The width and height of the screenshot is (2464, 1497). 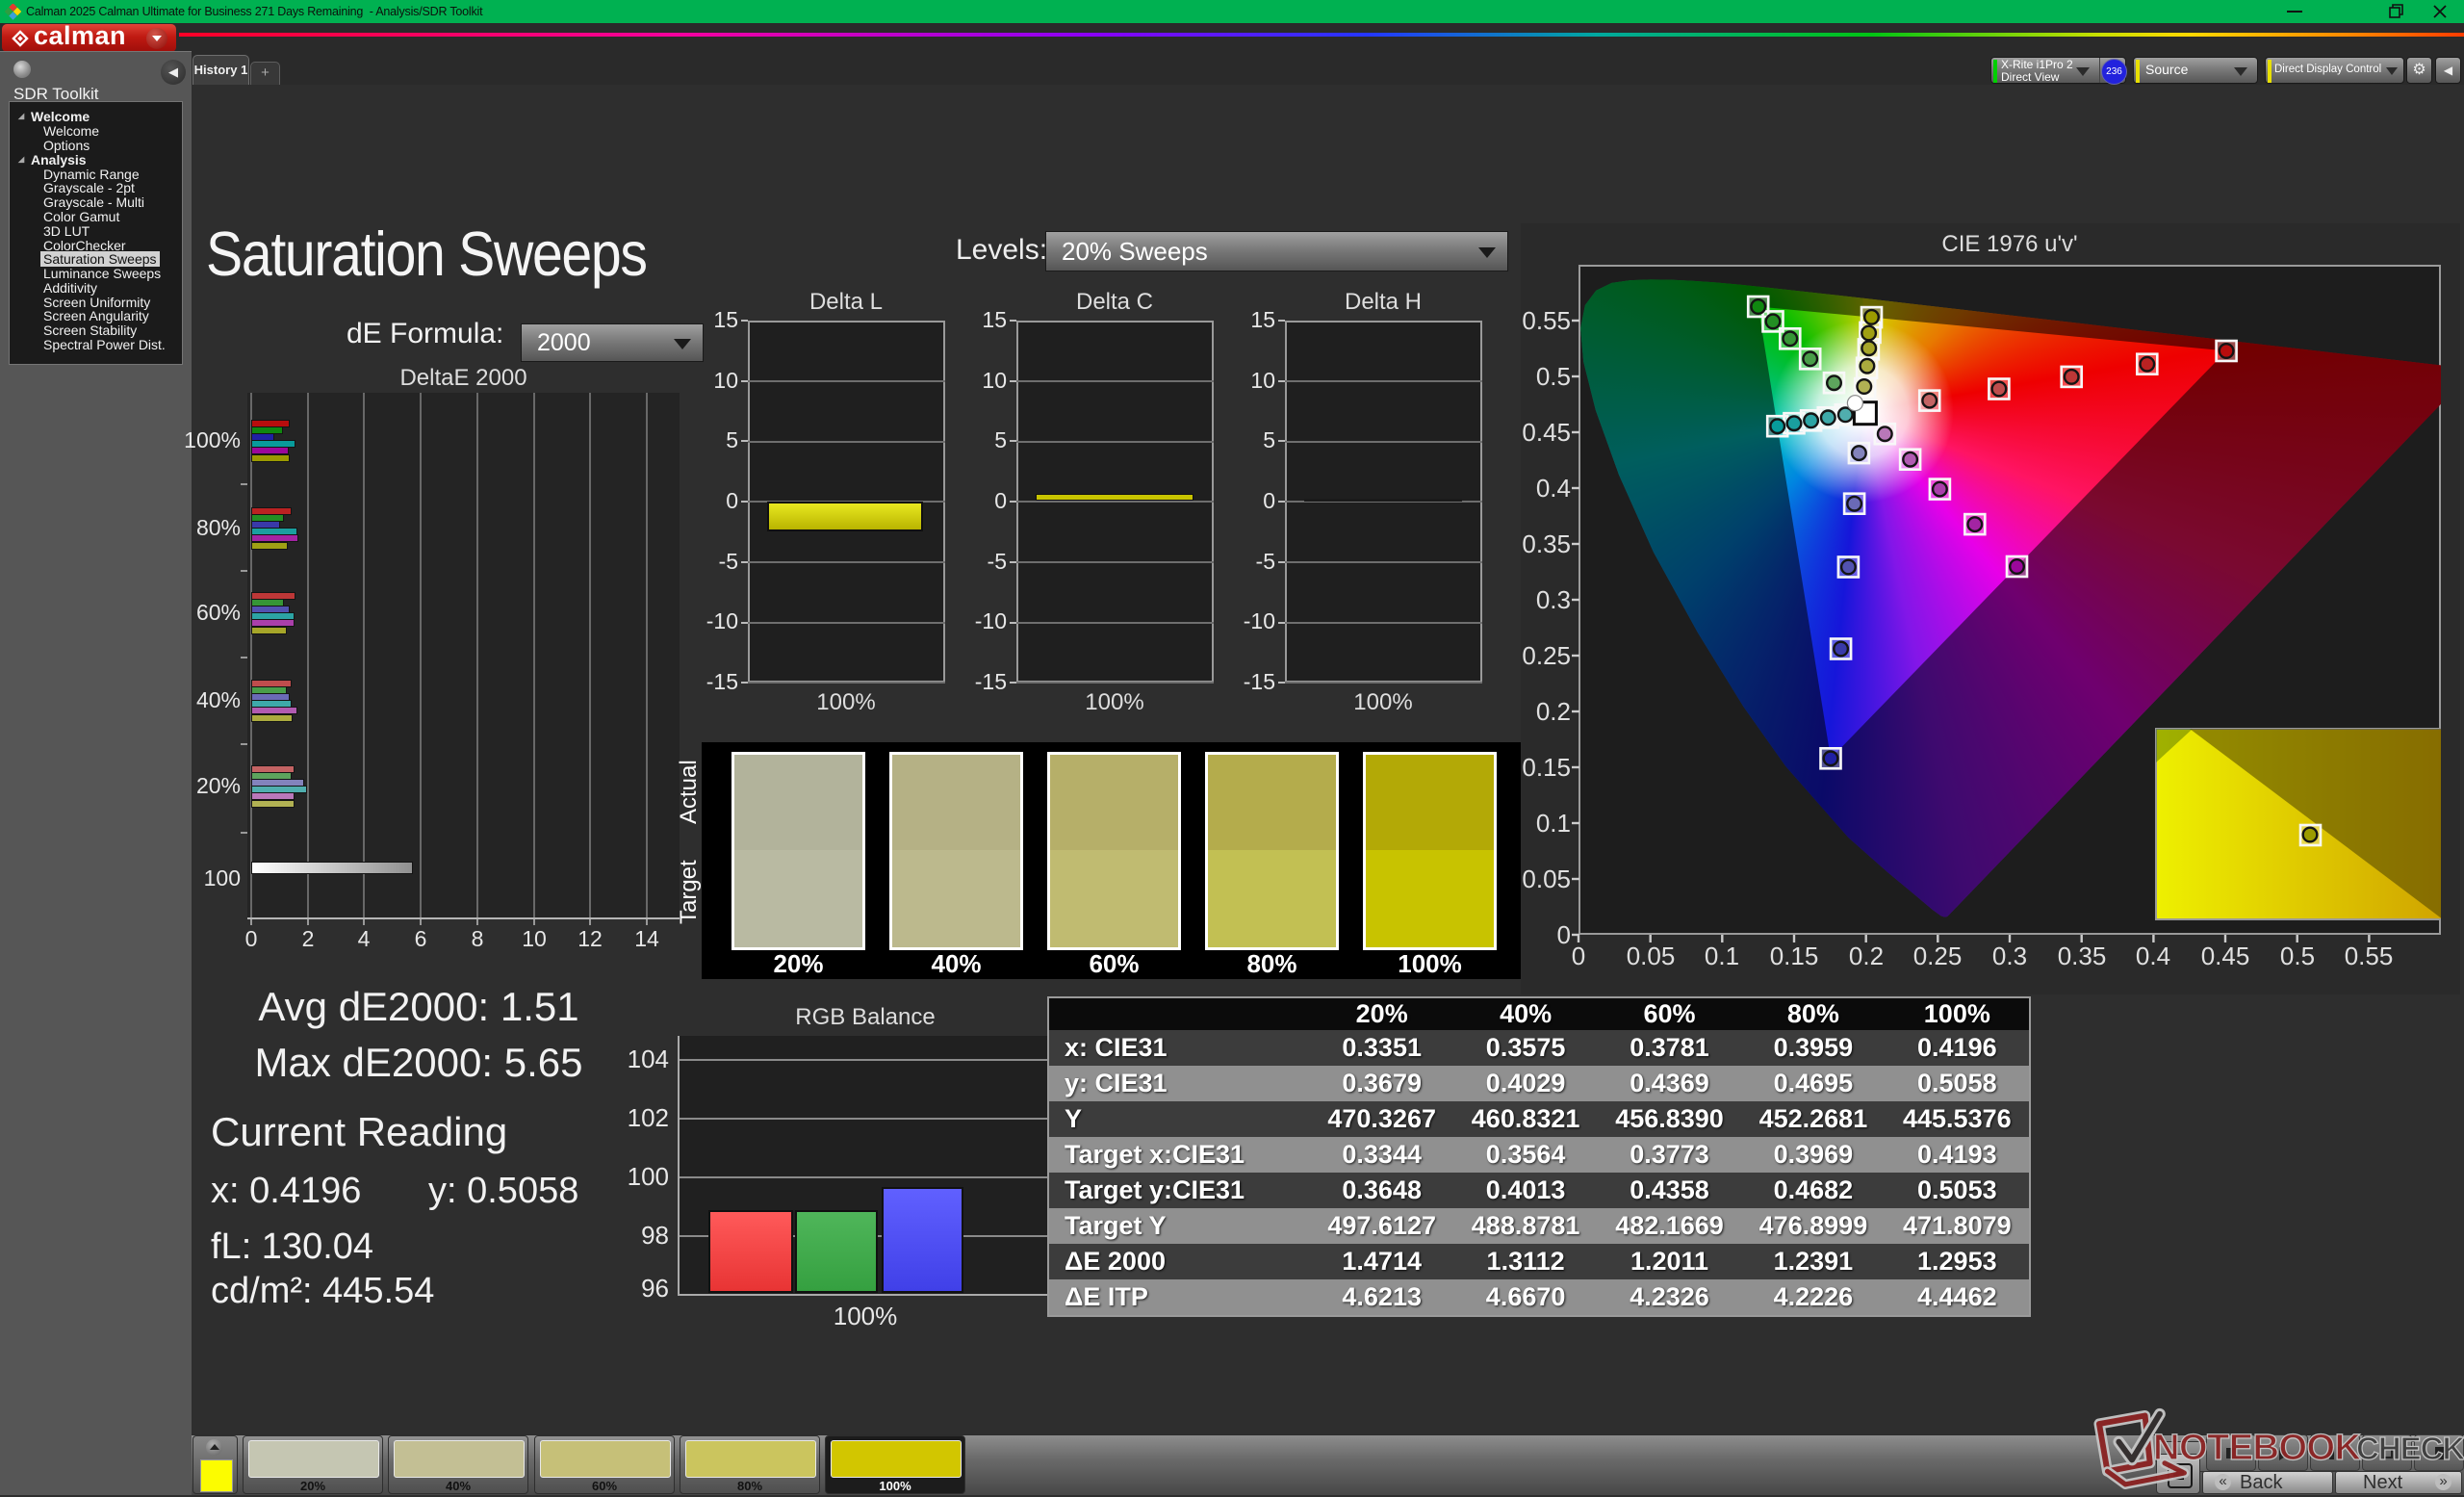 What do you see at coordinates (2410, 1448) in the screenshot?
I see `svg-text: CHECK` at bounding box center [2410, 1448].